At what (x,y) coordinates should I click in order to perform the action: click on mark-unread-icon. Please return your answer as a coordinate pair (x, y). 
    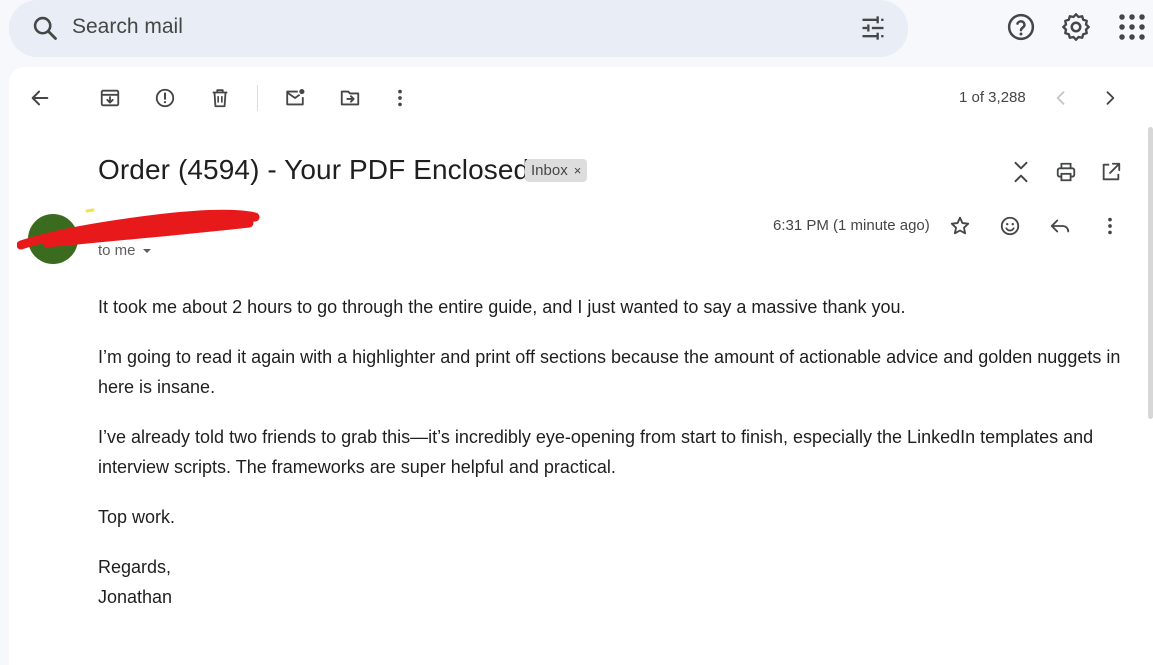
    Looking at the image, I should click on (295, 97).